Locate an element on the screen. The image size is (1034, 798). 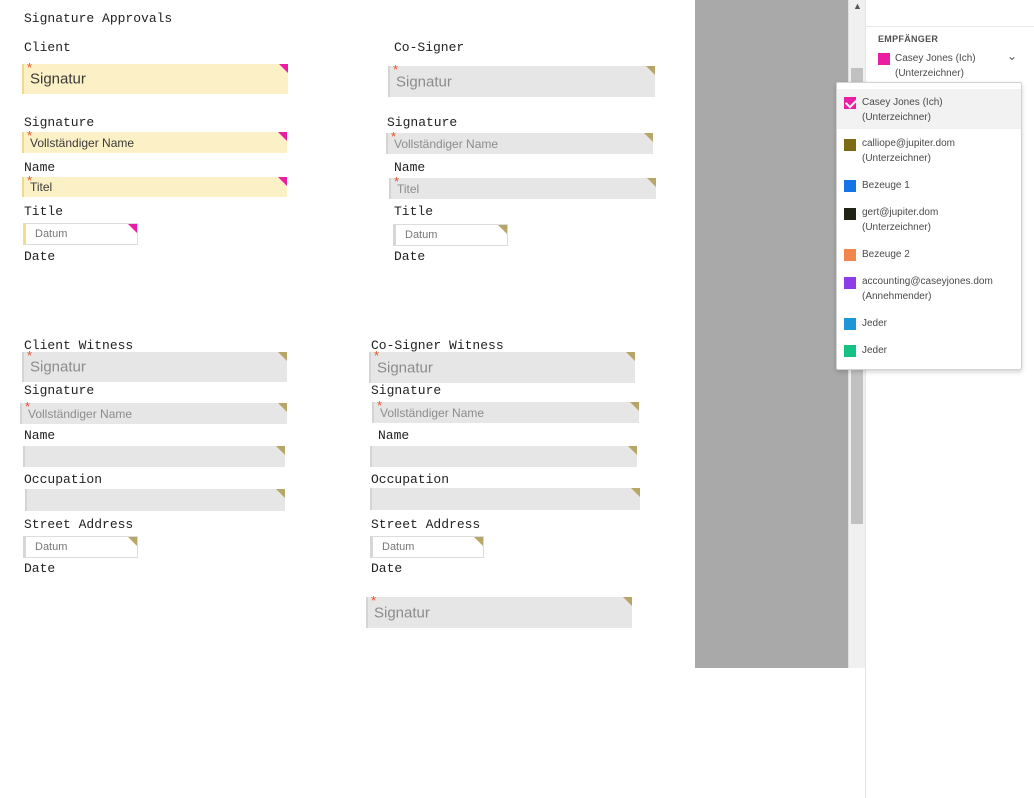
chevron-down-icon: ⌄ is located at coordinates (1012, 56).